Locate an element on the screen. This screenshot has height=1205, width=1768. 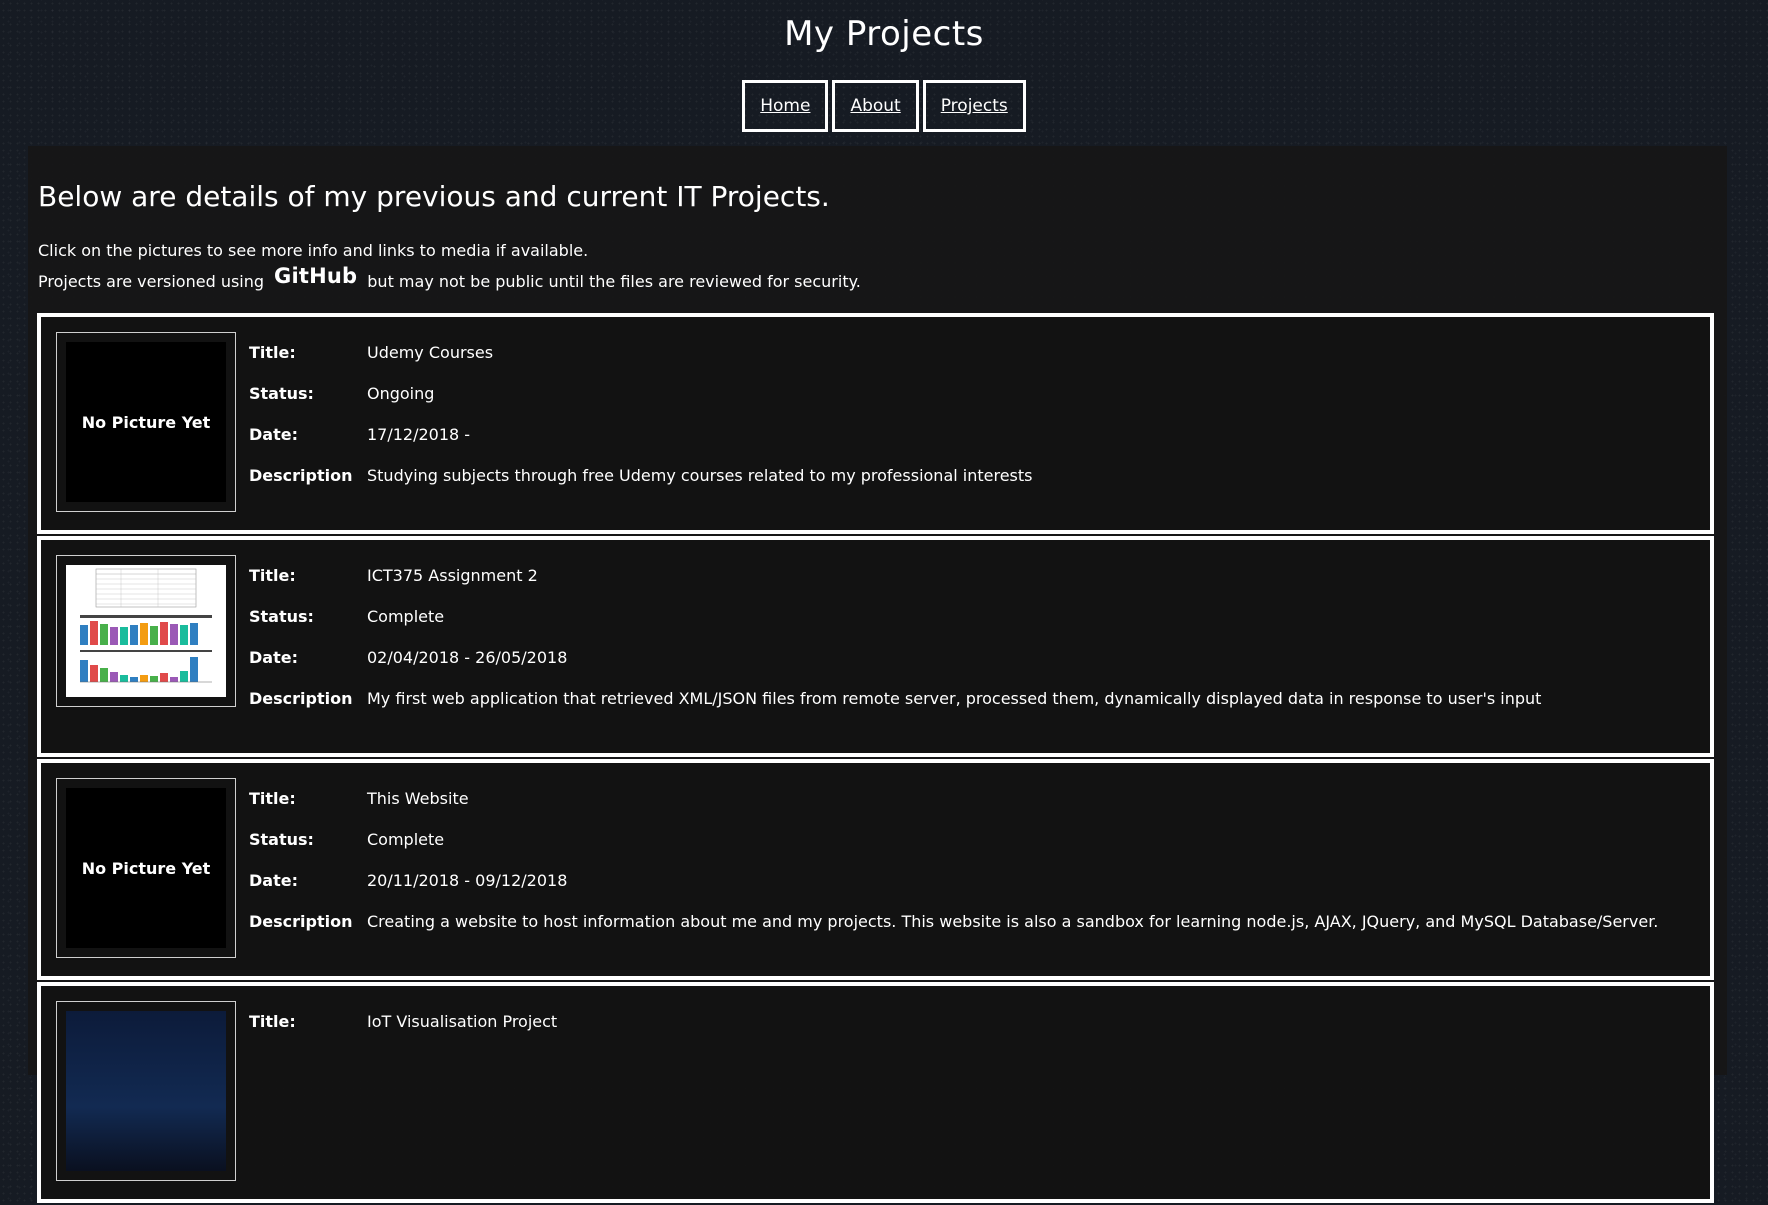
title-value: Udemy Courses is located at coordinates (430, 352).